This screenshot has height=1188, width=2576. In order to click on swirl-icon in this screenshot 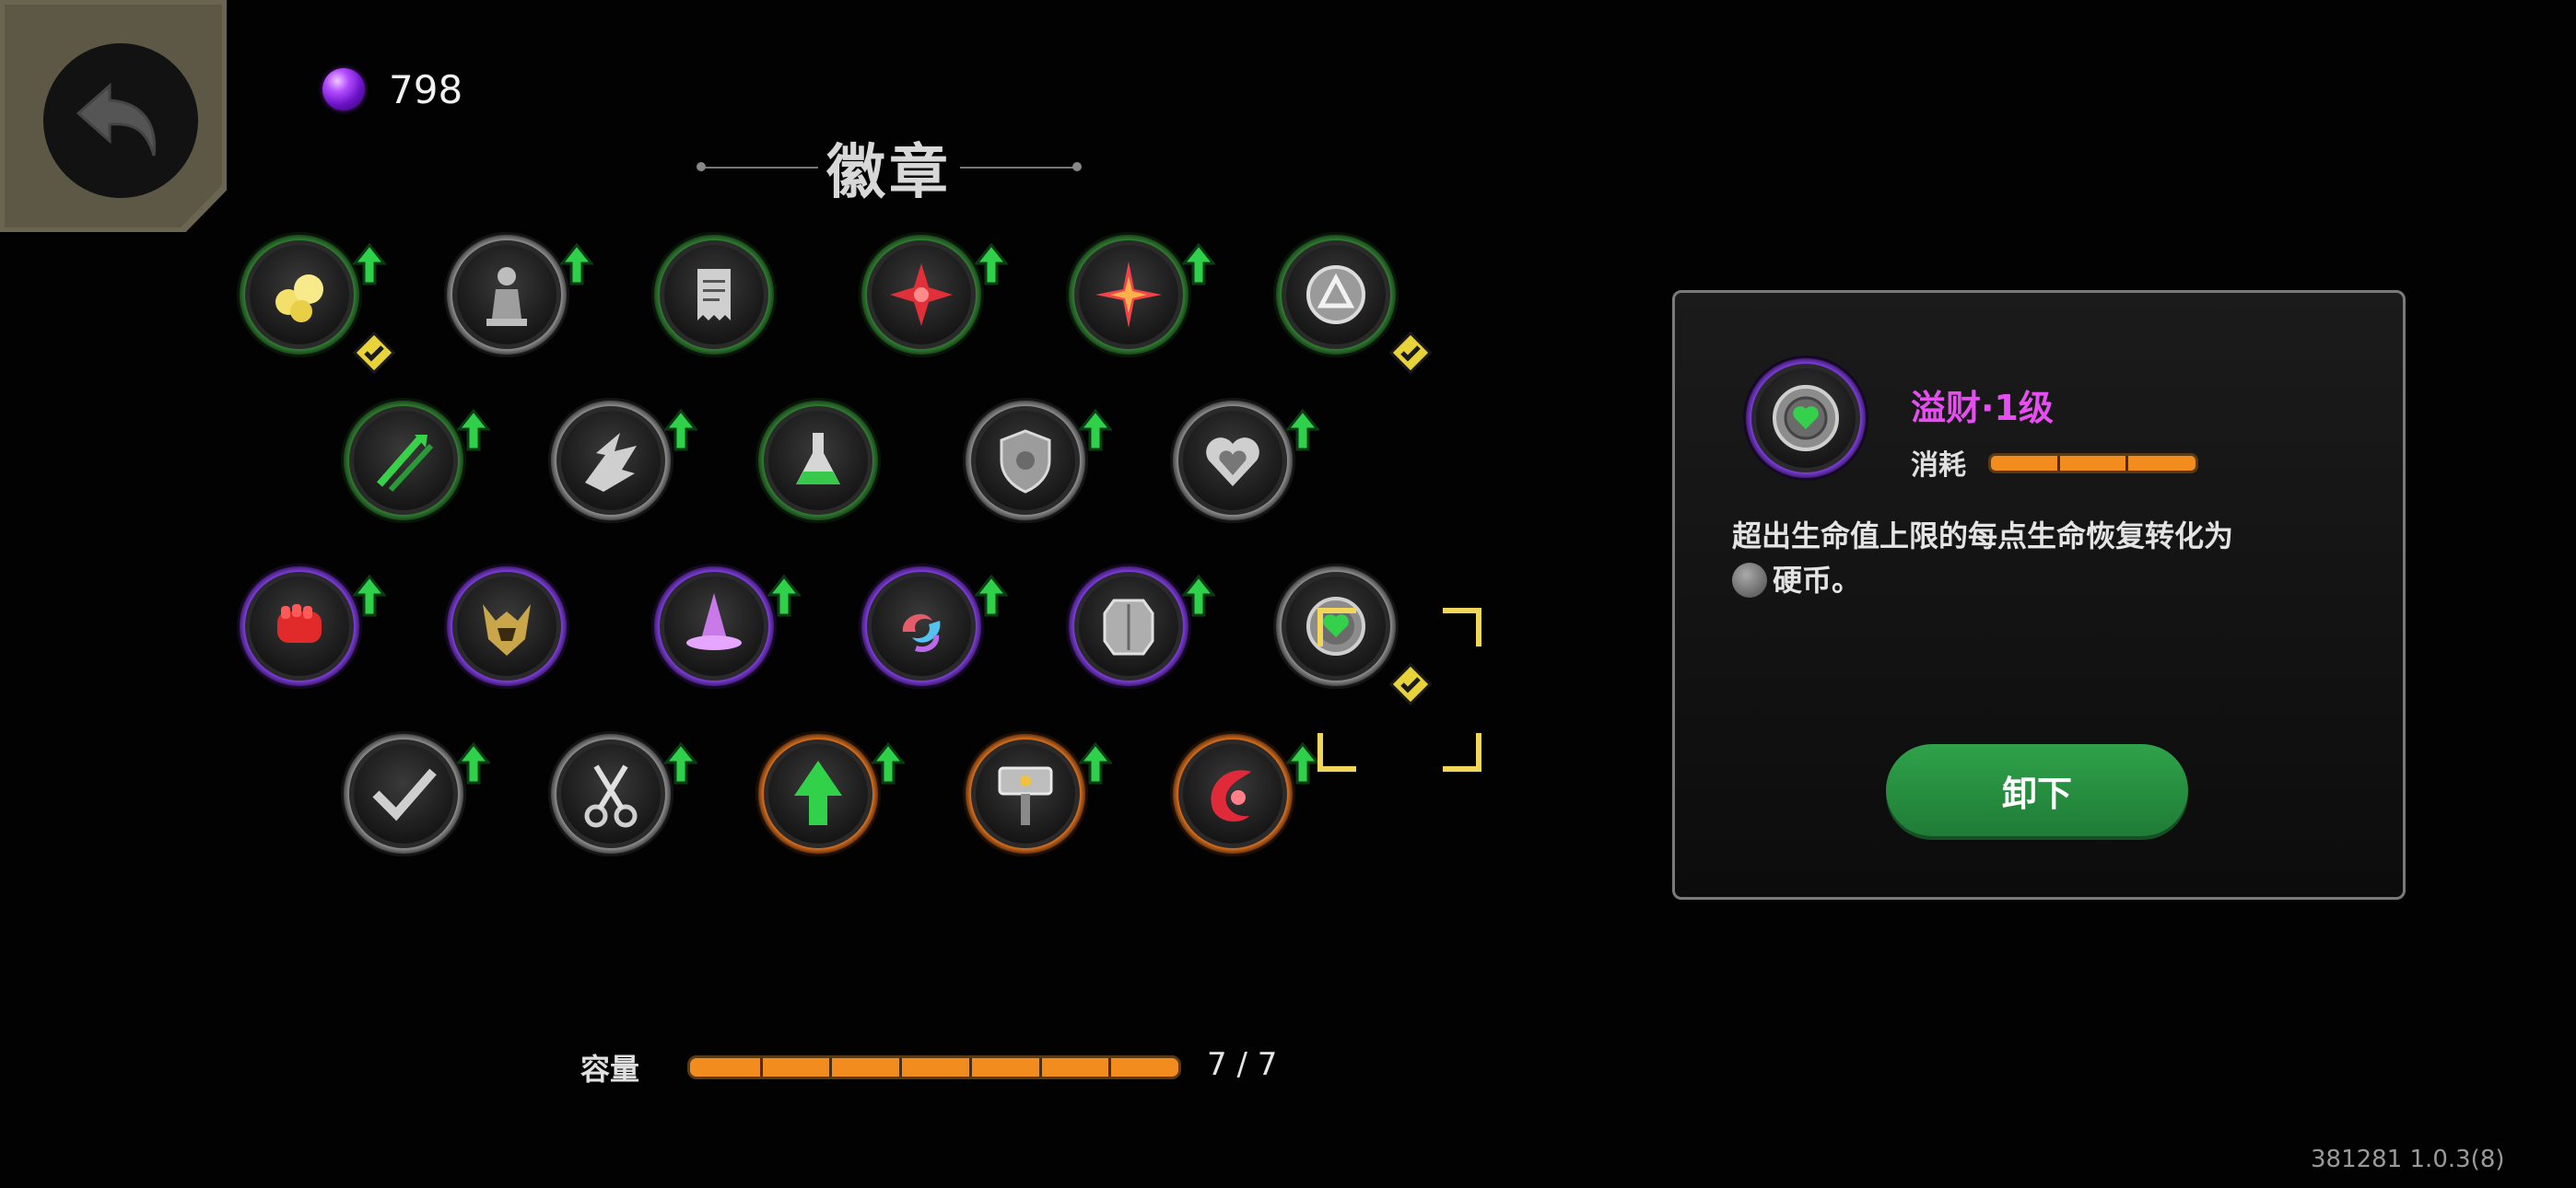, I will do `click(921, 632)`.